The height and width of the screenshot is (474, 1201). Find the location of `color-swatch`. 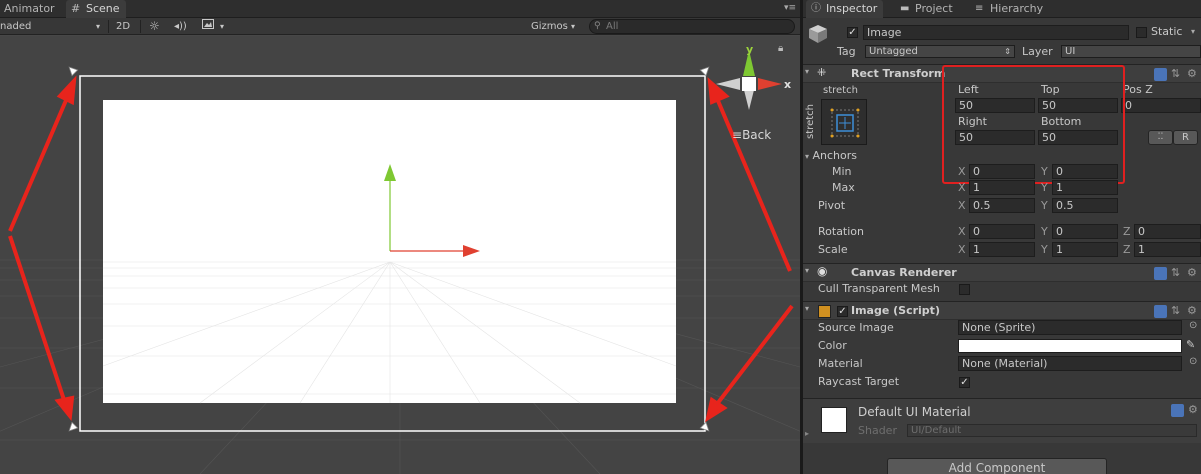

color-swatch is located at coordinates (1070, 346).